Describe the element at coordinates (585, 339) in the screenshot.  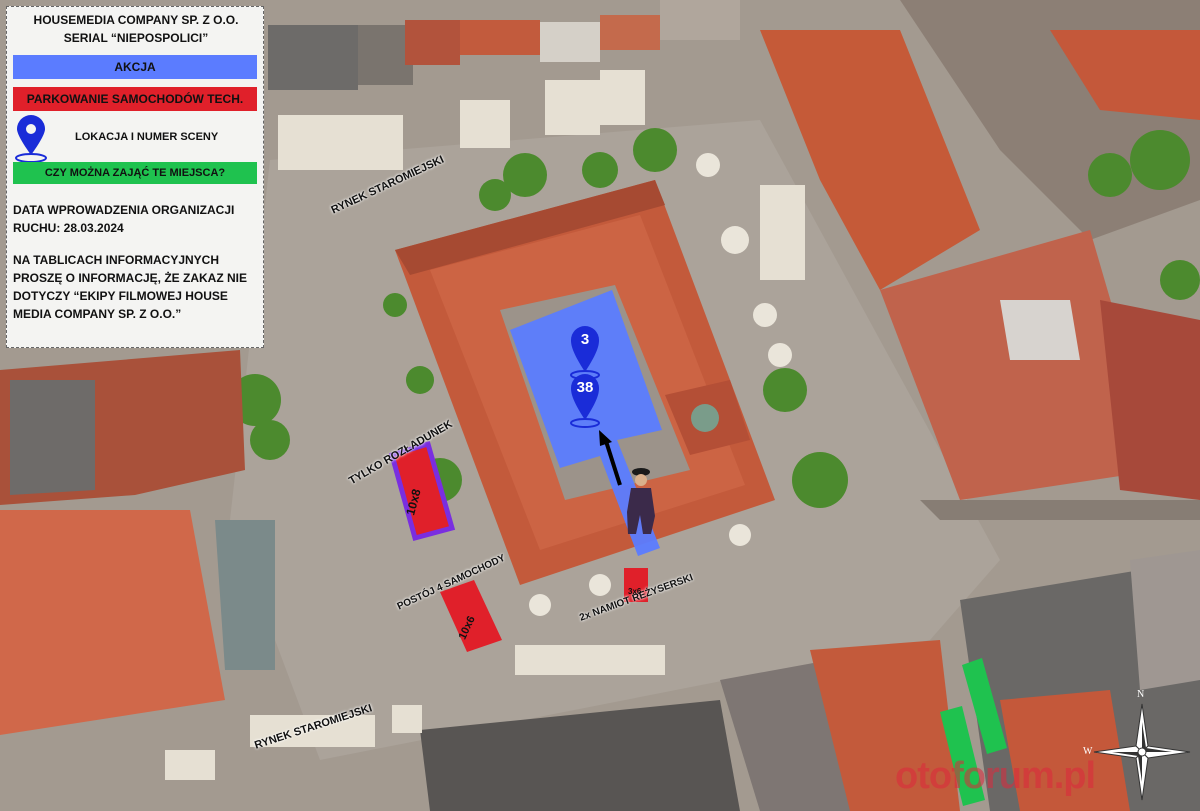
I see `scene-number-3: 3` at that location.